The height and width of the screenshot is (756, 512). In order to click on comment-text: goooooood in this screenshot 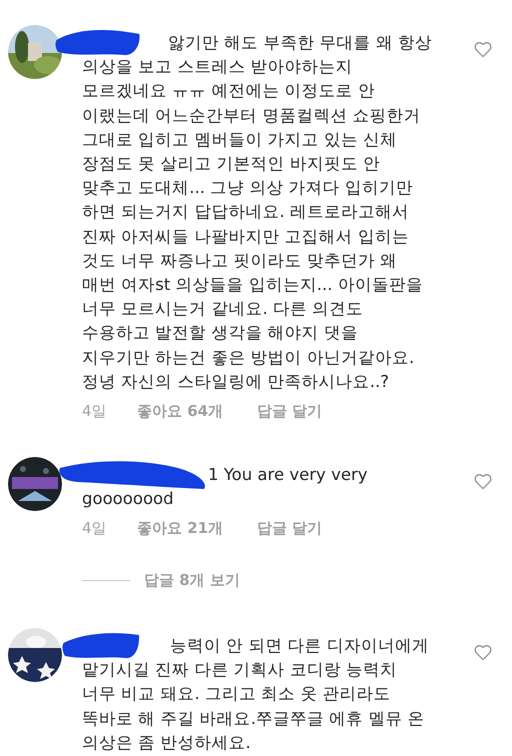, I will do `click(128, 499)`.